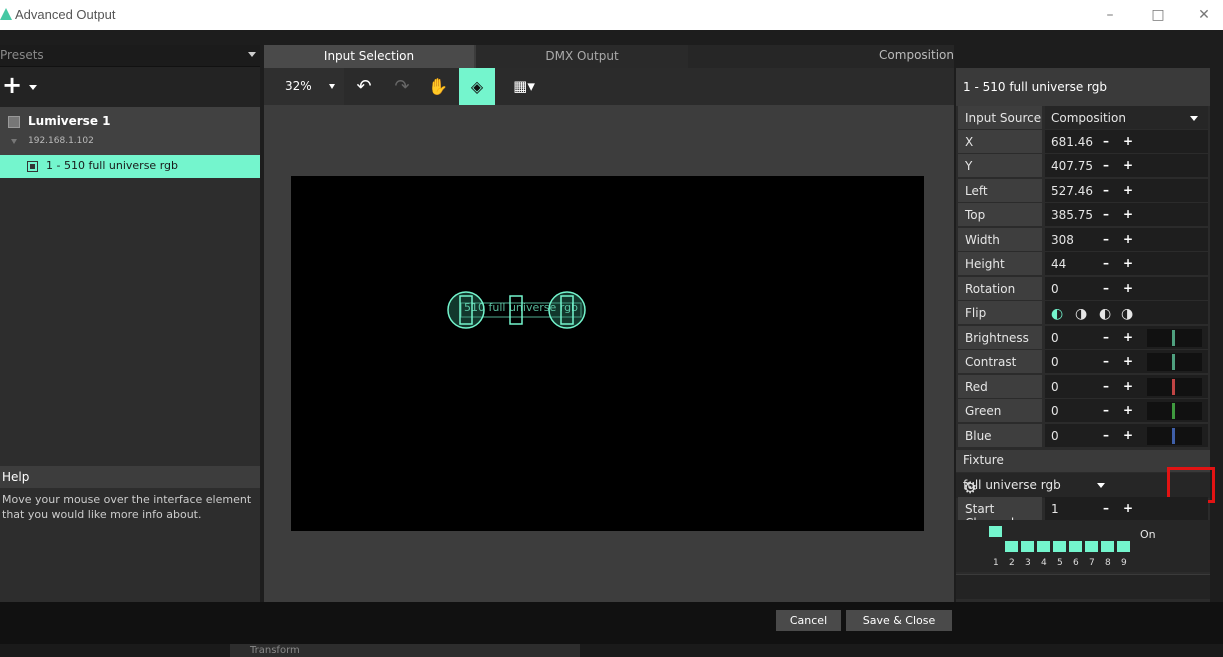  I want to click on fixture-list-item: 1 - 510 full universe rgb, so click(130, 166).